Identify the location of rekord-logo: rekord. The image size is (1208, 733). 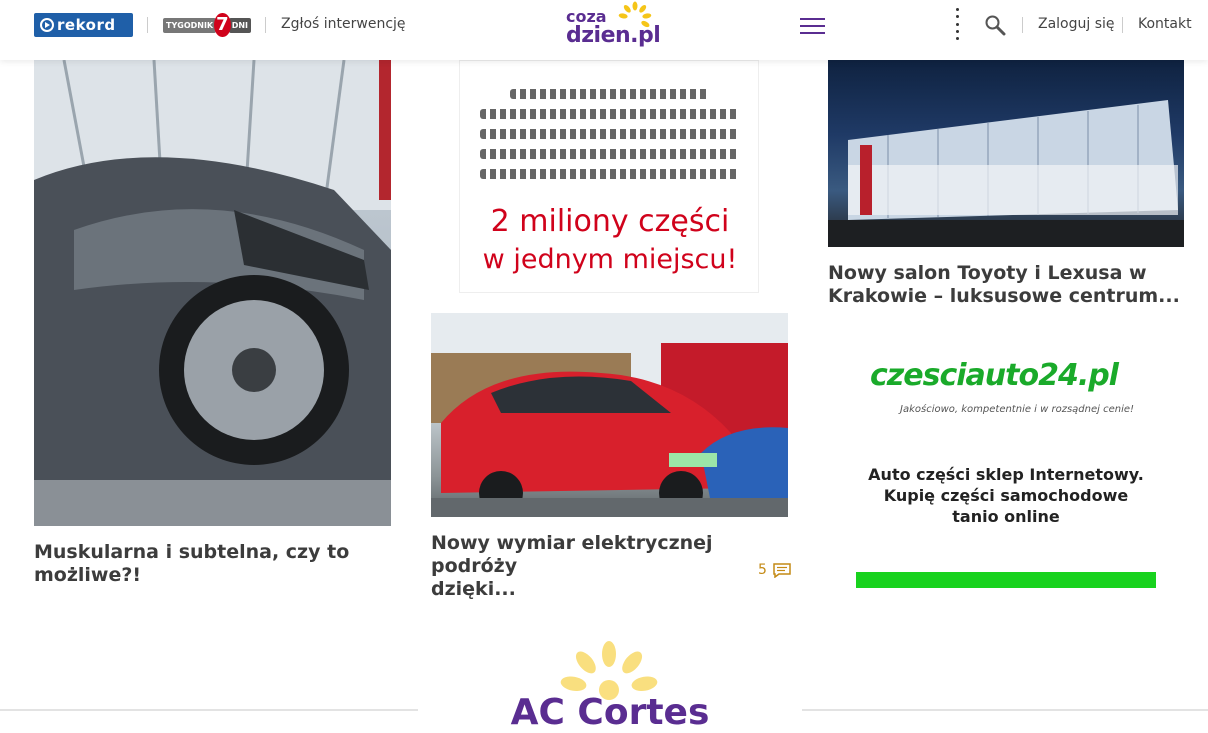
(83, 25).